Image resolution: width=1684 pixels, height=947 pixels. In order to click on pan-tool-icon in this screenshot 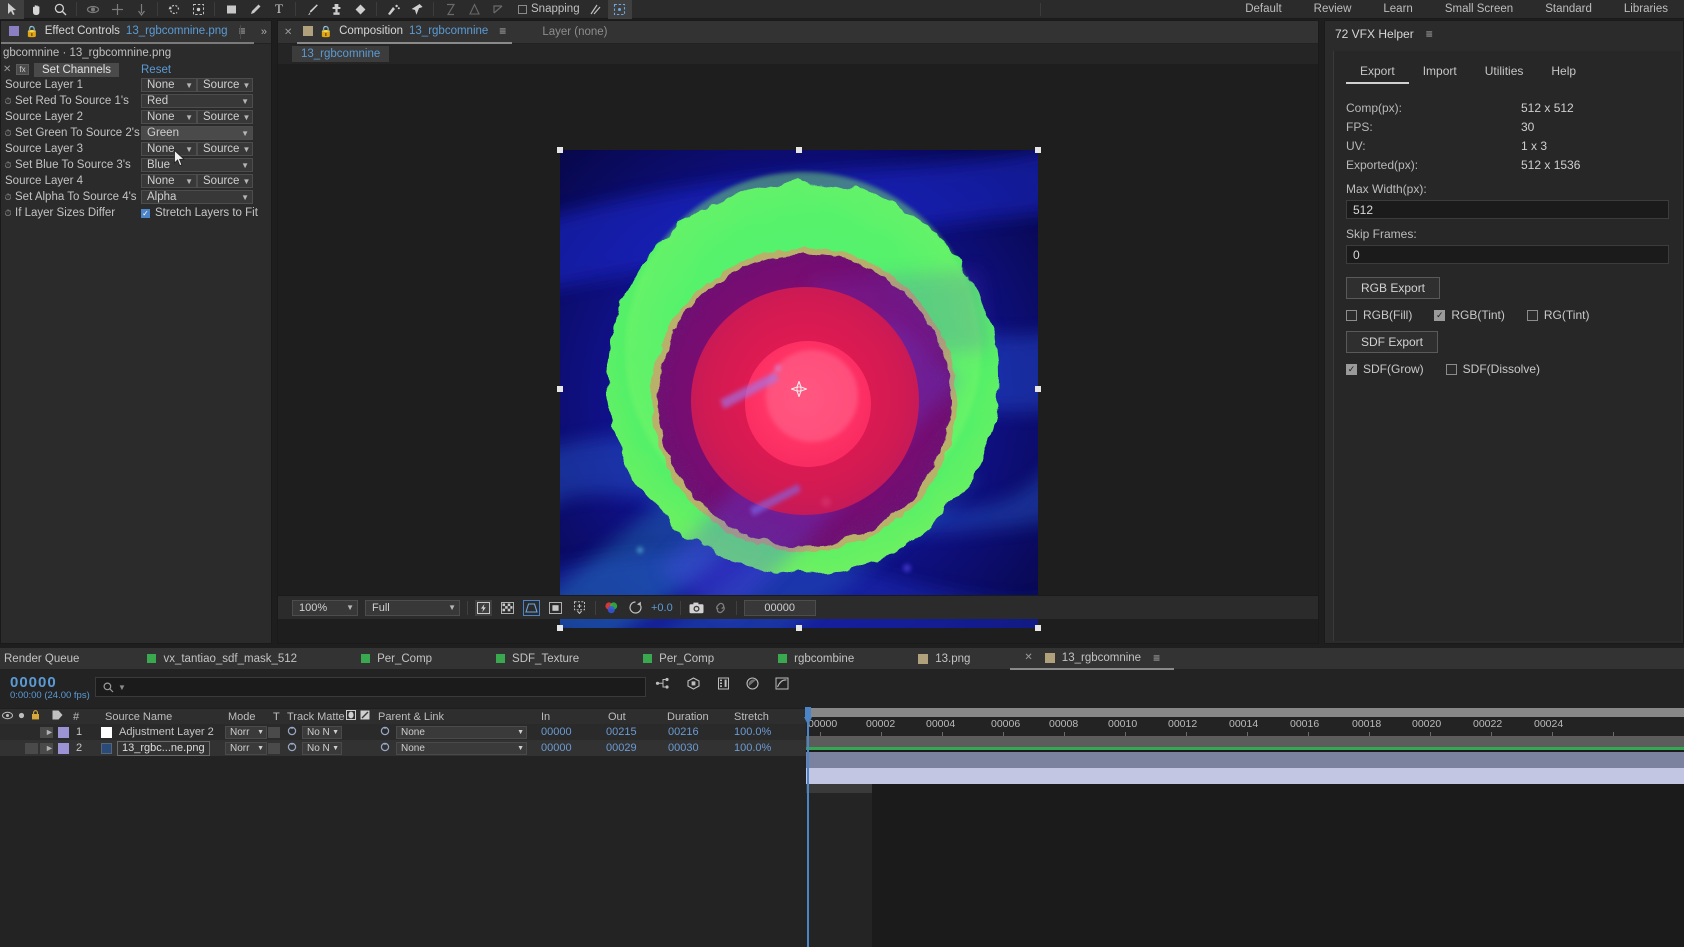, I will do `click(117, 9)`.